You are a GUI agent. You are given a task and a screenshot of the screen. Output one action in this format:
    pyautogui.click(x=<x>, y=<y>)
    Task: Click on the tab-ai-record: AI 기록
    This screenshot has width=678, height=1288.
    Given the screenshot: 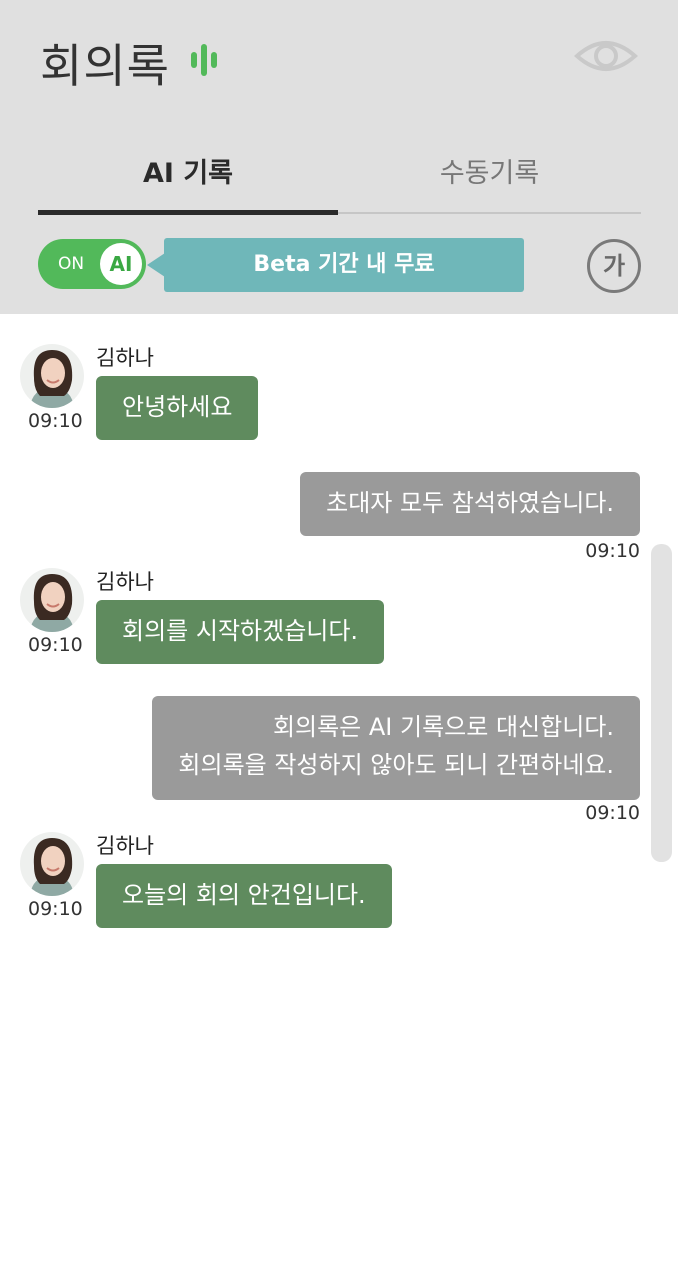 What is the action you would take?
    pyautogui.click(x=188, y=181)
    